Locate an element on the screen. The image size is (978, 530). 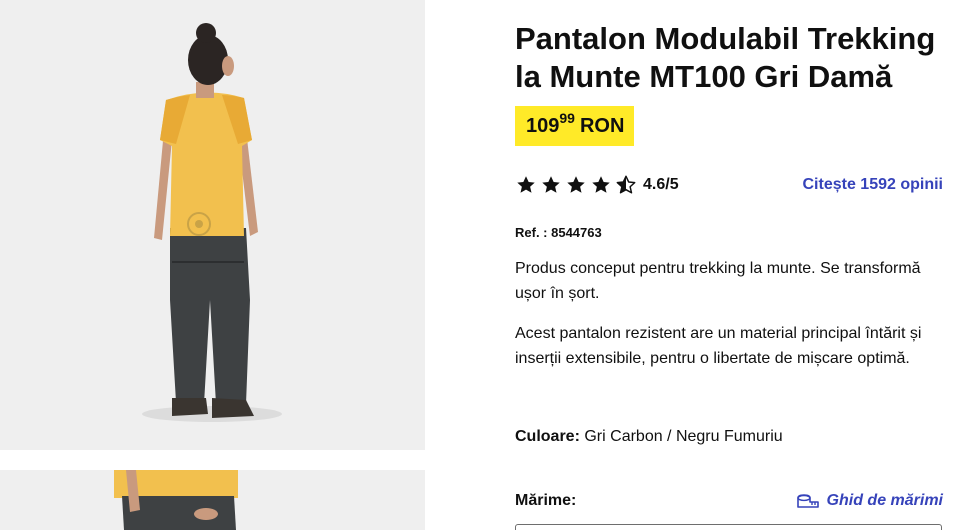
rating-stars is located at coordinates (576, 185).